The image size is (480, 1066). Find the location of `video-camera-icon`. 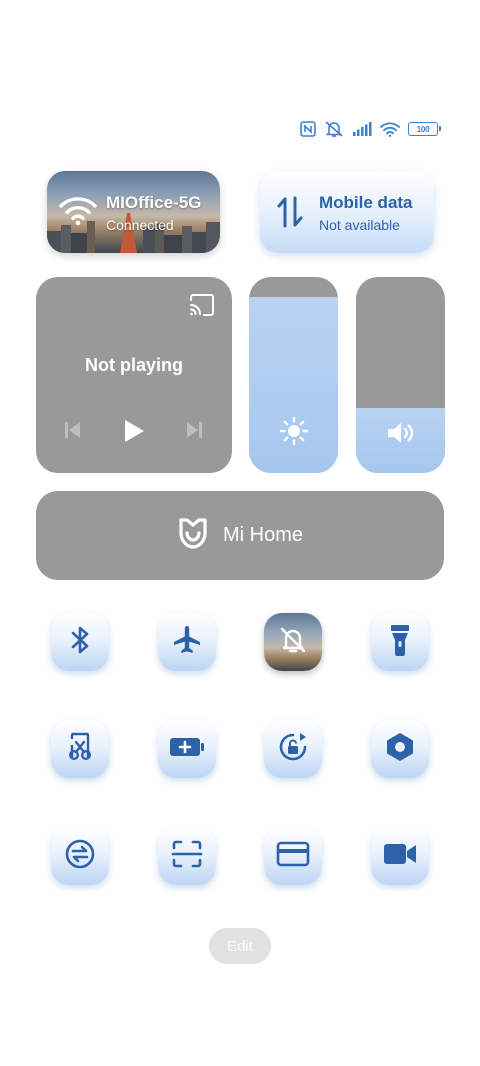

video-camera-icon is located at coordinates (400, 856).